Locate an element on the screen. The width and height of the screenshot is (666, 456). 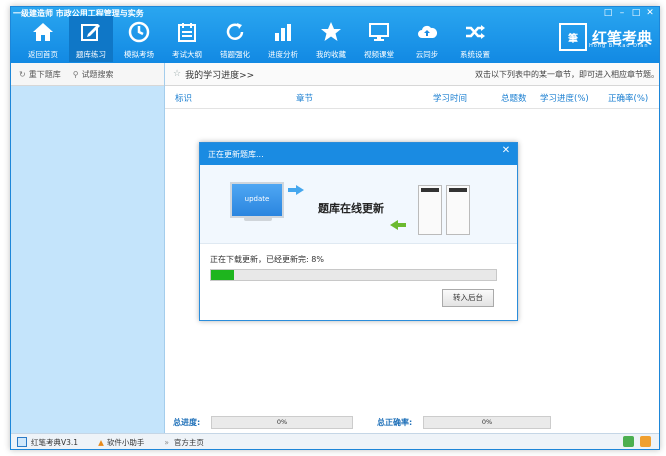
arrow-right-head is located at coordinates (300, 190).